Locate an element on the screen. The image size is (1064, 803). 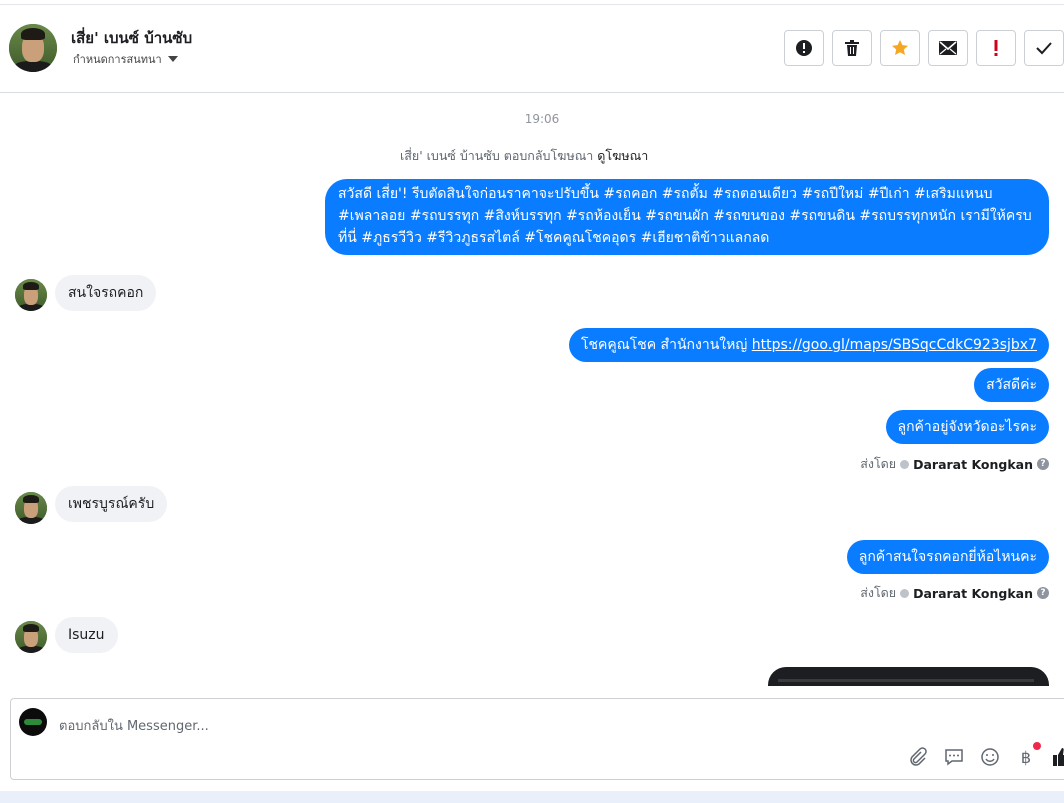
reply-composer: ตอบกลับใน Messenger... ฿ is located at coordinates (537, 739).